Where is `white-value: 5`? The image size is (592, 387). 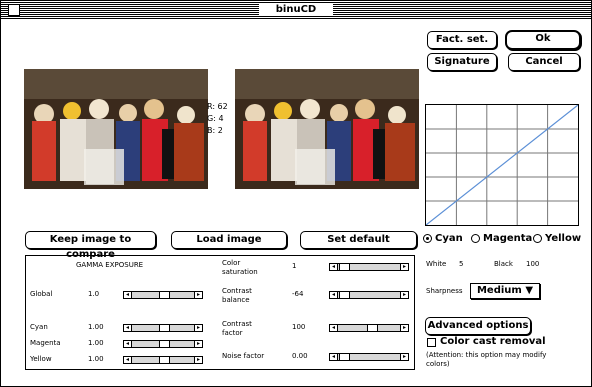
white-value: 5 is located at coordinates (461, 264).